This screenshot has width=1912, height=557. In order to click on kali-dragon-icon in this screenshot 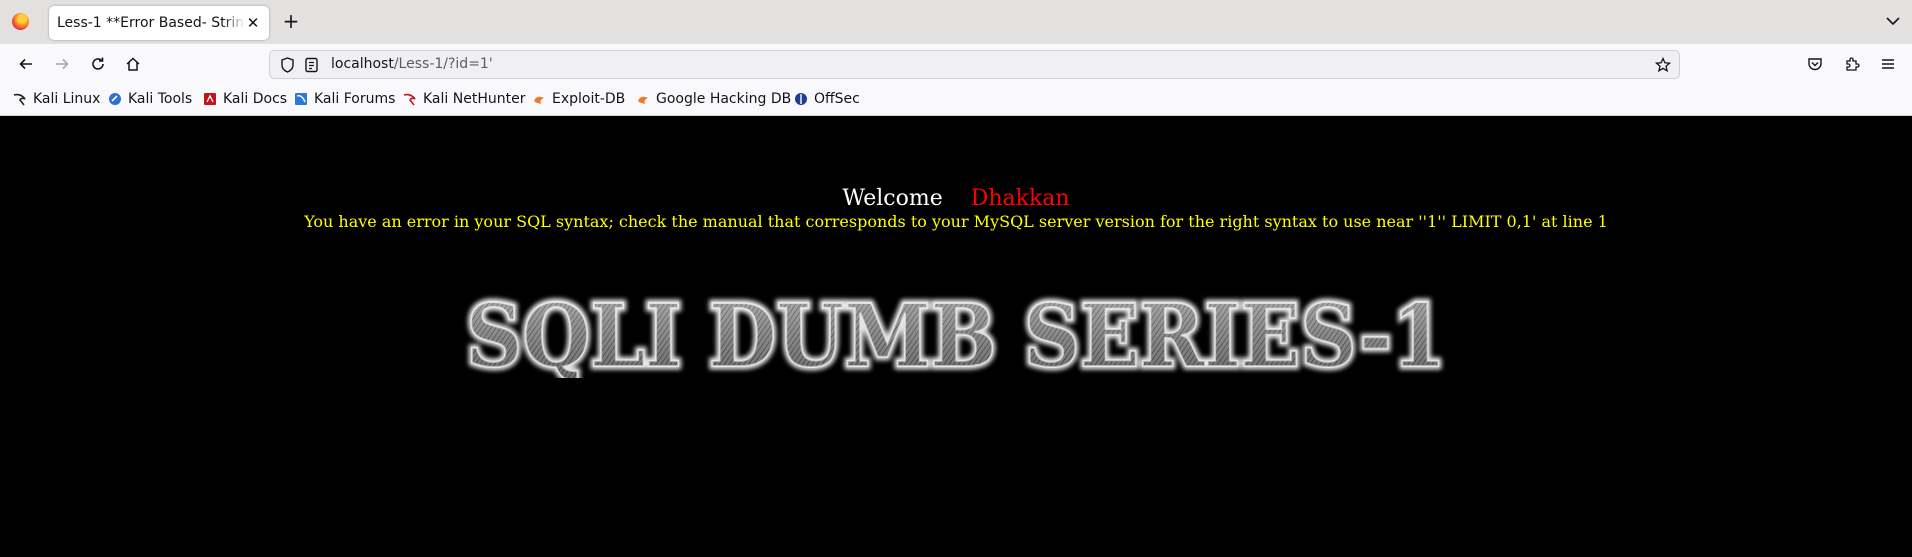, I will do `click(19, 99)`.